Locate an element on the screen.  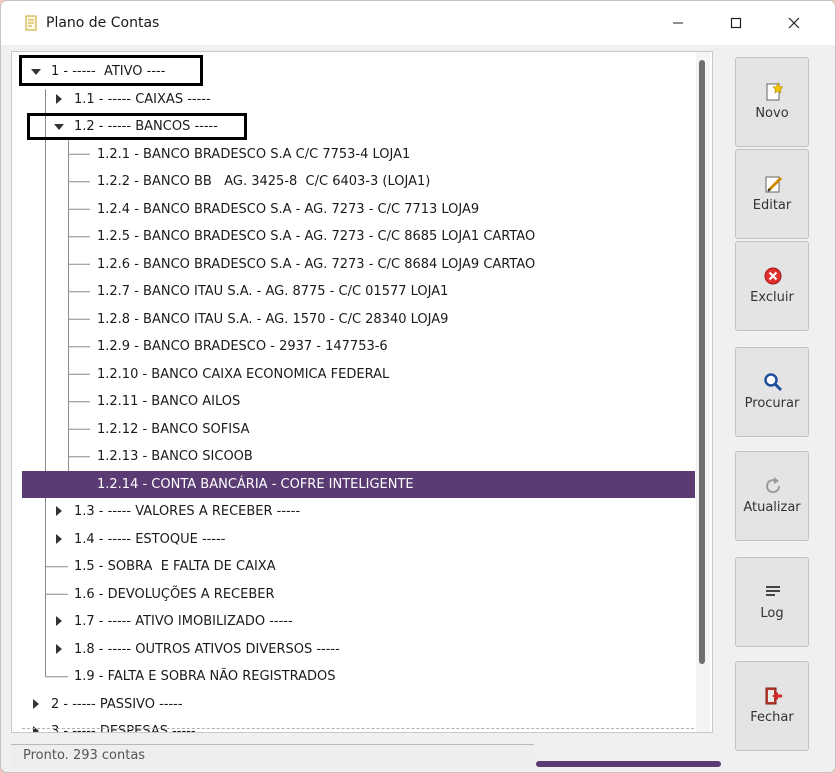
fechar-button-label: Fechar is located at coordinates (772, 717).